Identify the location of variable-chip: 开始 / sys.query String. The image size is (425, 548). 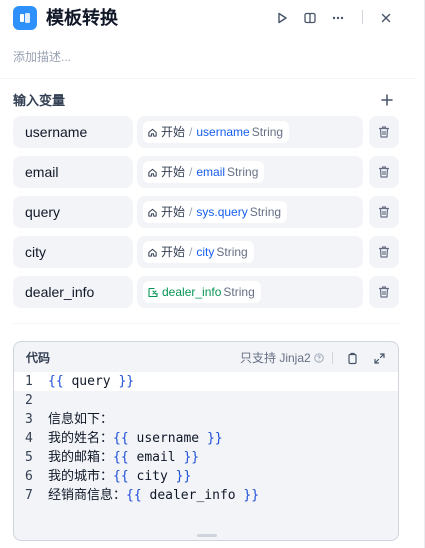
(215, 212).